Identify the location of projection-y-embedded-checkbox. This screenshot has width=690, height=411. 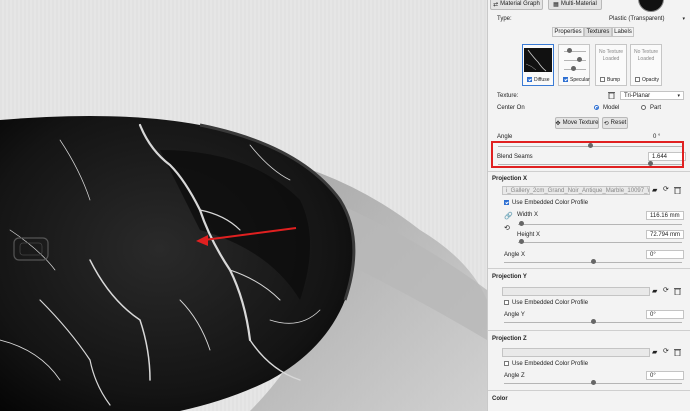
(506, 302).